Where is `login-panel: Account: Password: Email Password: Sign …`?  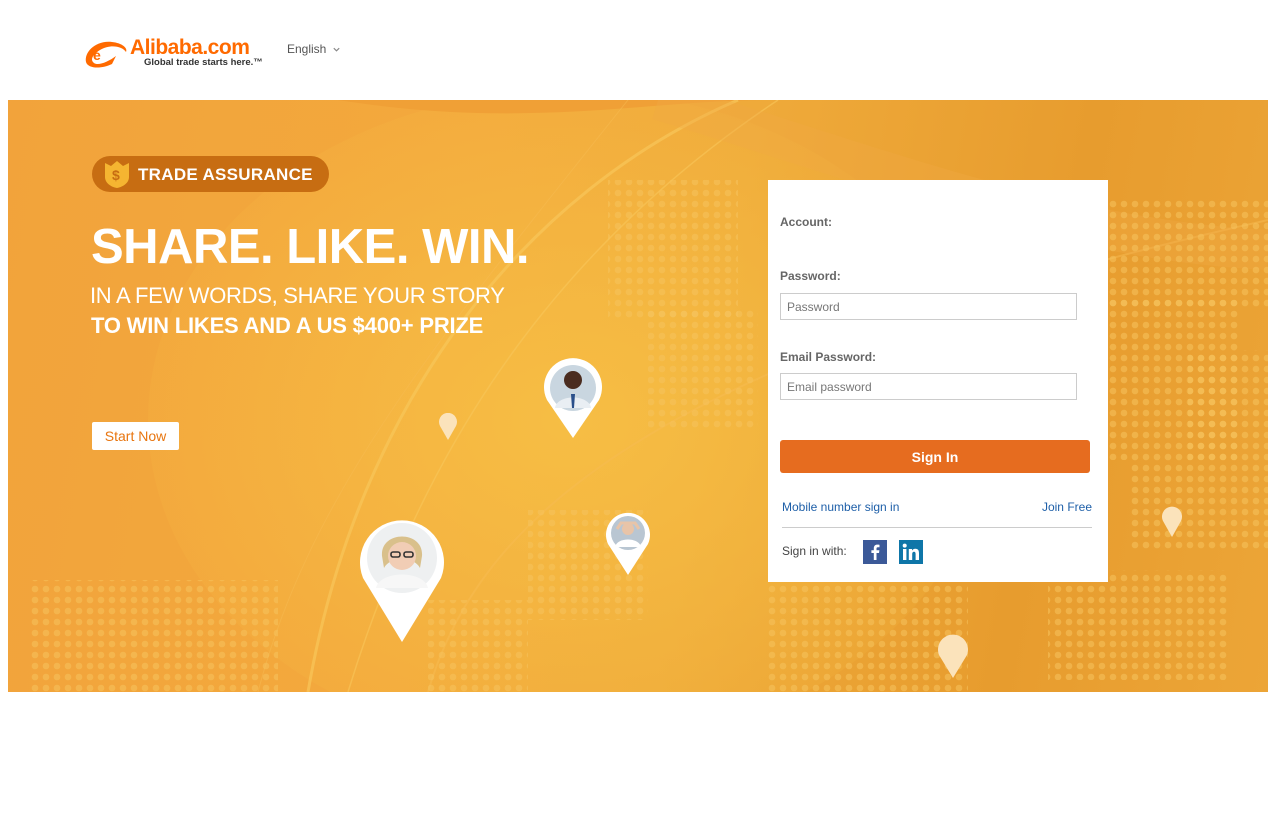 login-panel: Account: Password: Email Password: Sign … is located at coordinates (938, 381).